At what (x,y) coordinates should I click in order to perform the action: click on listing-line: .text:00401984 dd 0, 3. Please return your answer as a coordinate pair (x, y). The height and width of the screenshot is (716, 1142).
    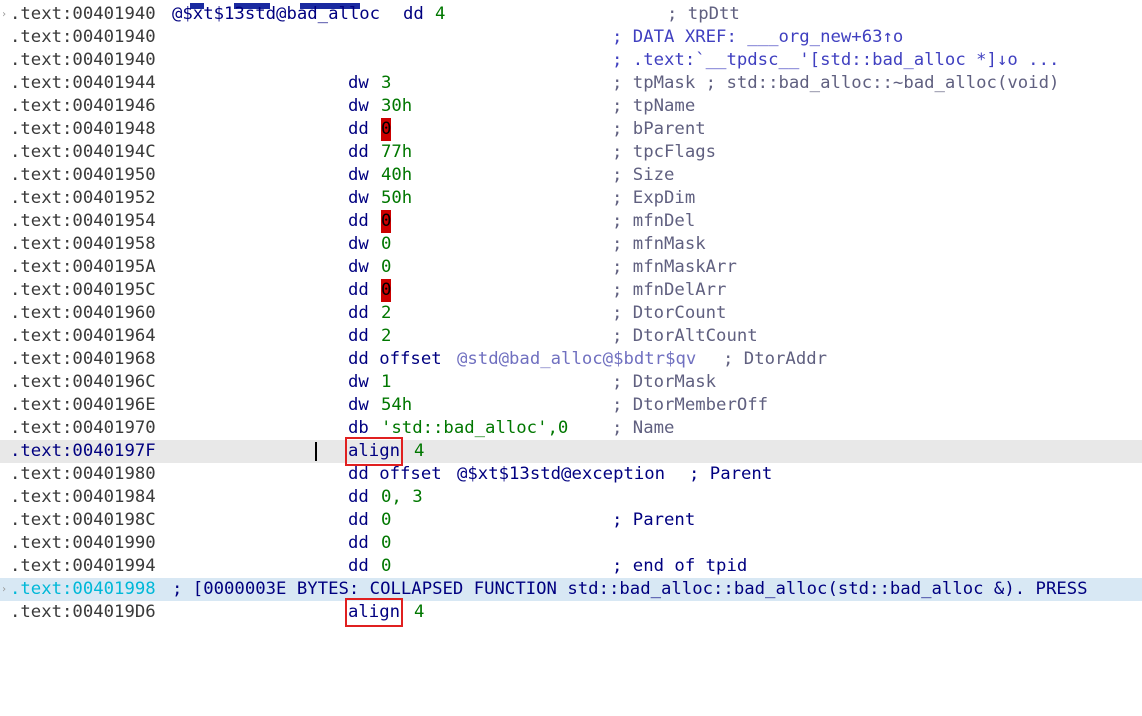
    Looking at the image, I should click on (571, 497).